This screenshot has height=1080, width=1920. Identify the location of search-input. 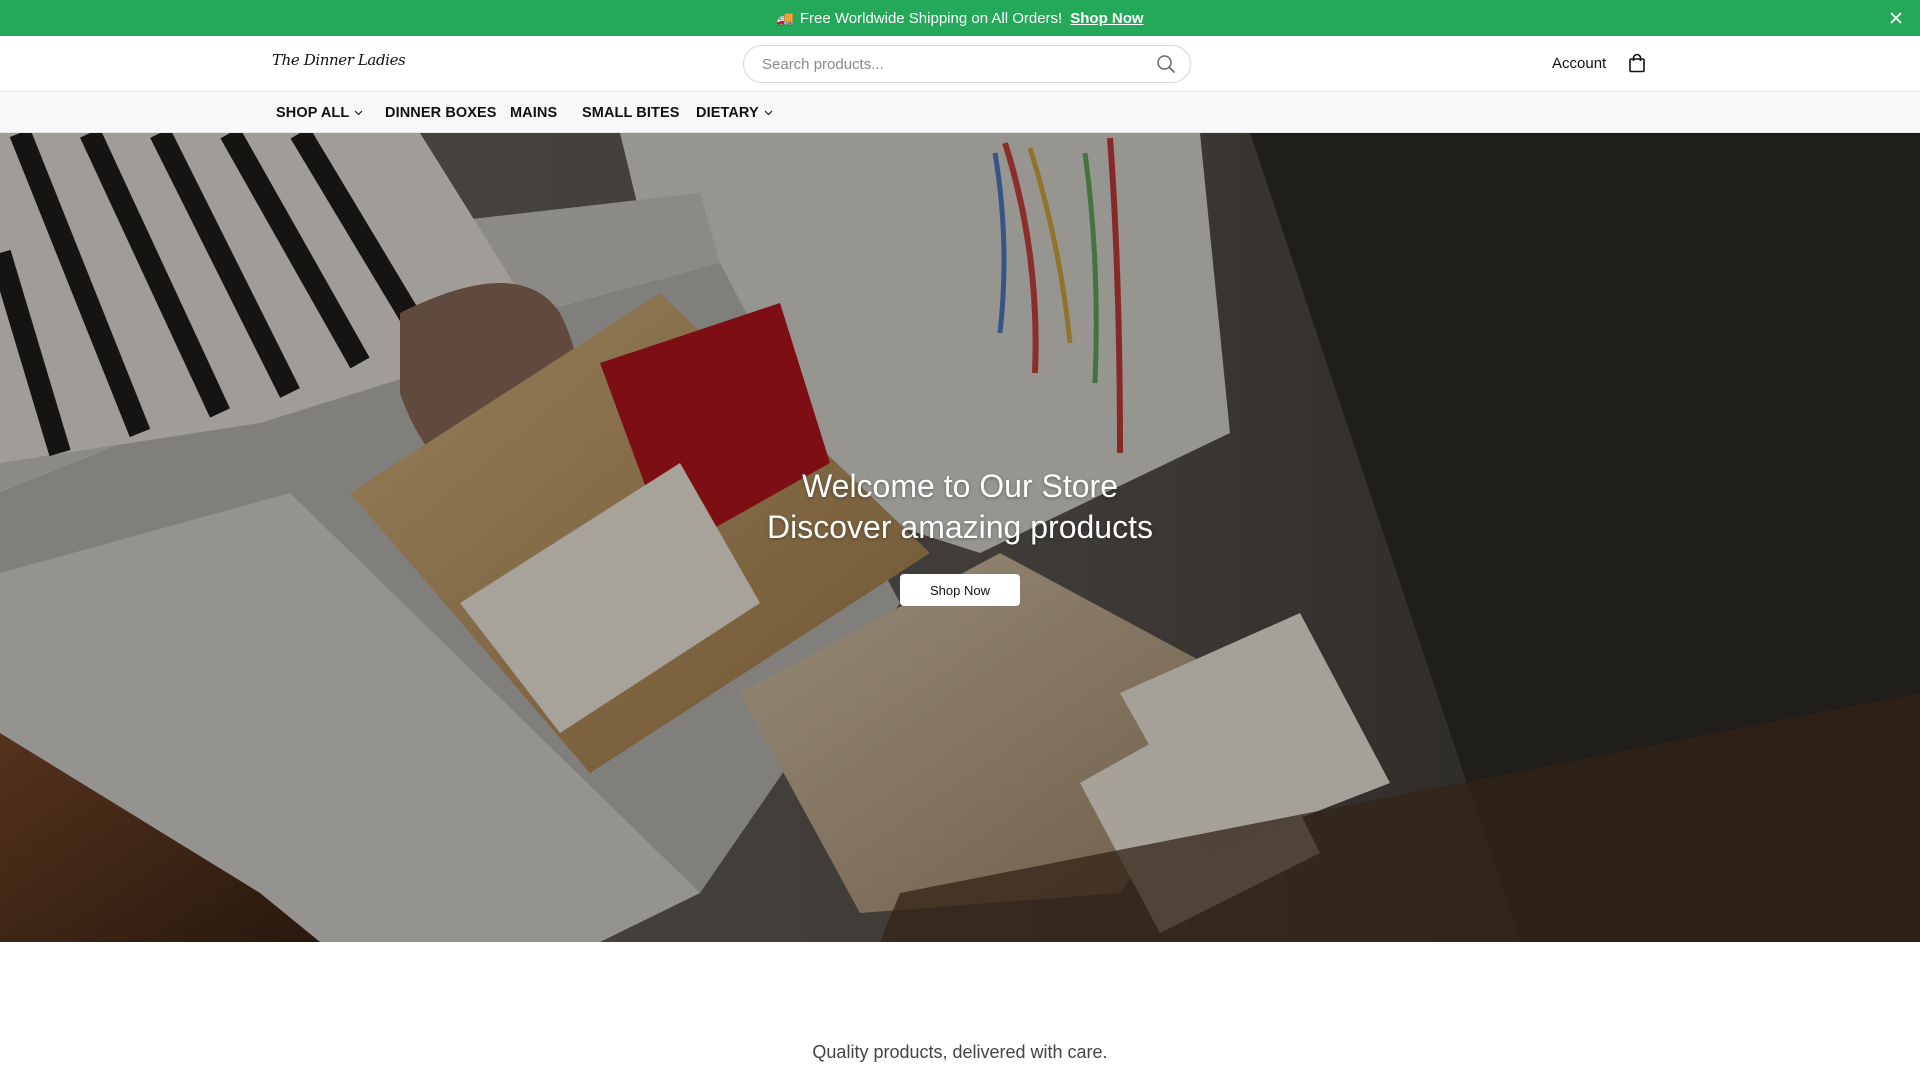
(950, 64).